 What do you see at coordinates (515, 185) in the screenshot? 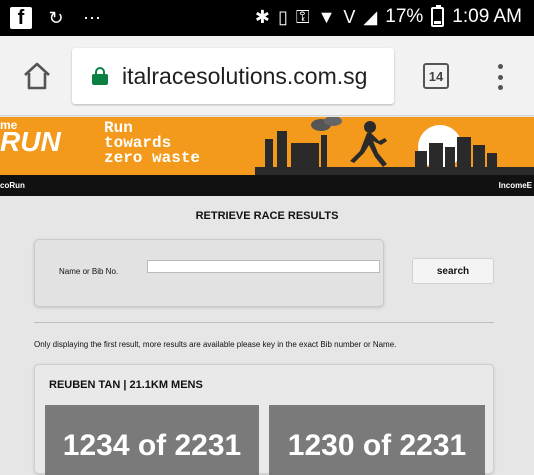
I see `banner-footer-right: IncomeE` at bounding box center [515, 185].